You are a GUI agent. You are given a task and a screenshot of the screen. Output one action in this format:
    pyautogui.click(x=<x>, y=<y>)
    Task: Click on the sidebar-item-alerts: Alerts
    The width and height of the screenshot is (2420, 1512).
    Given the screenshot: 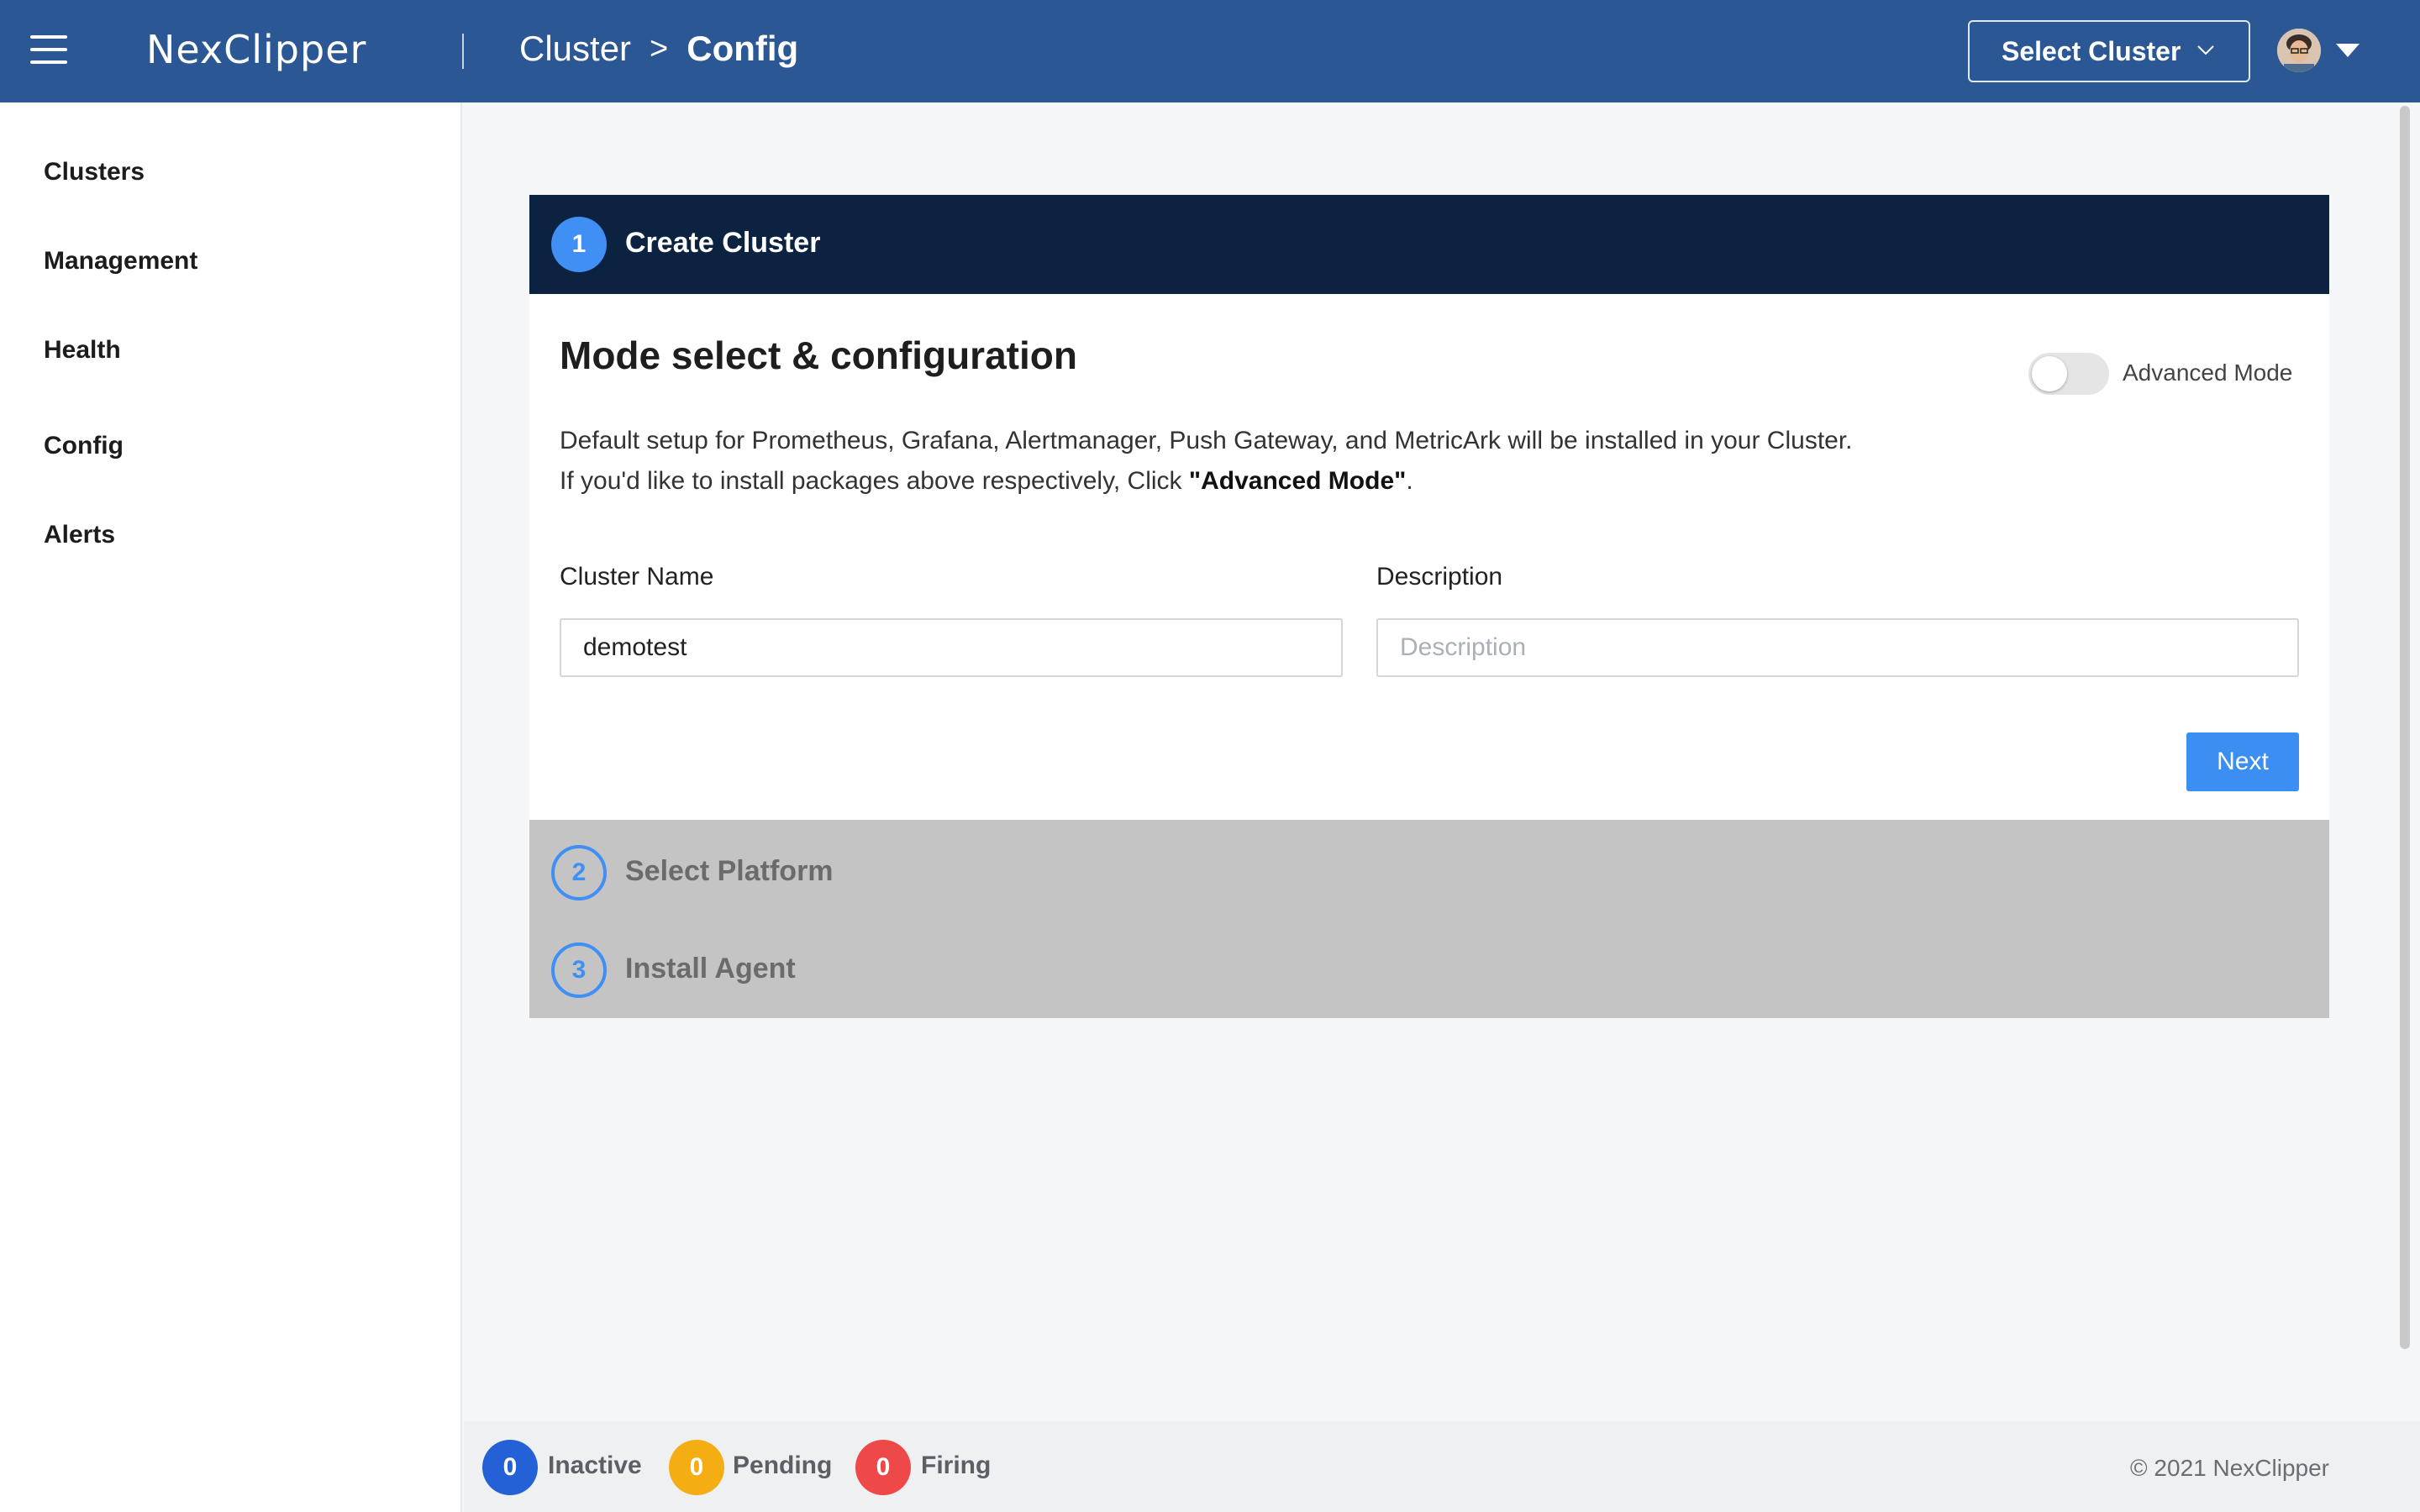 What is the action you would take?
    pyautogui.click(x=79, y=535)
    